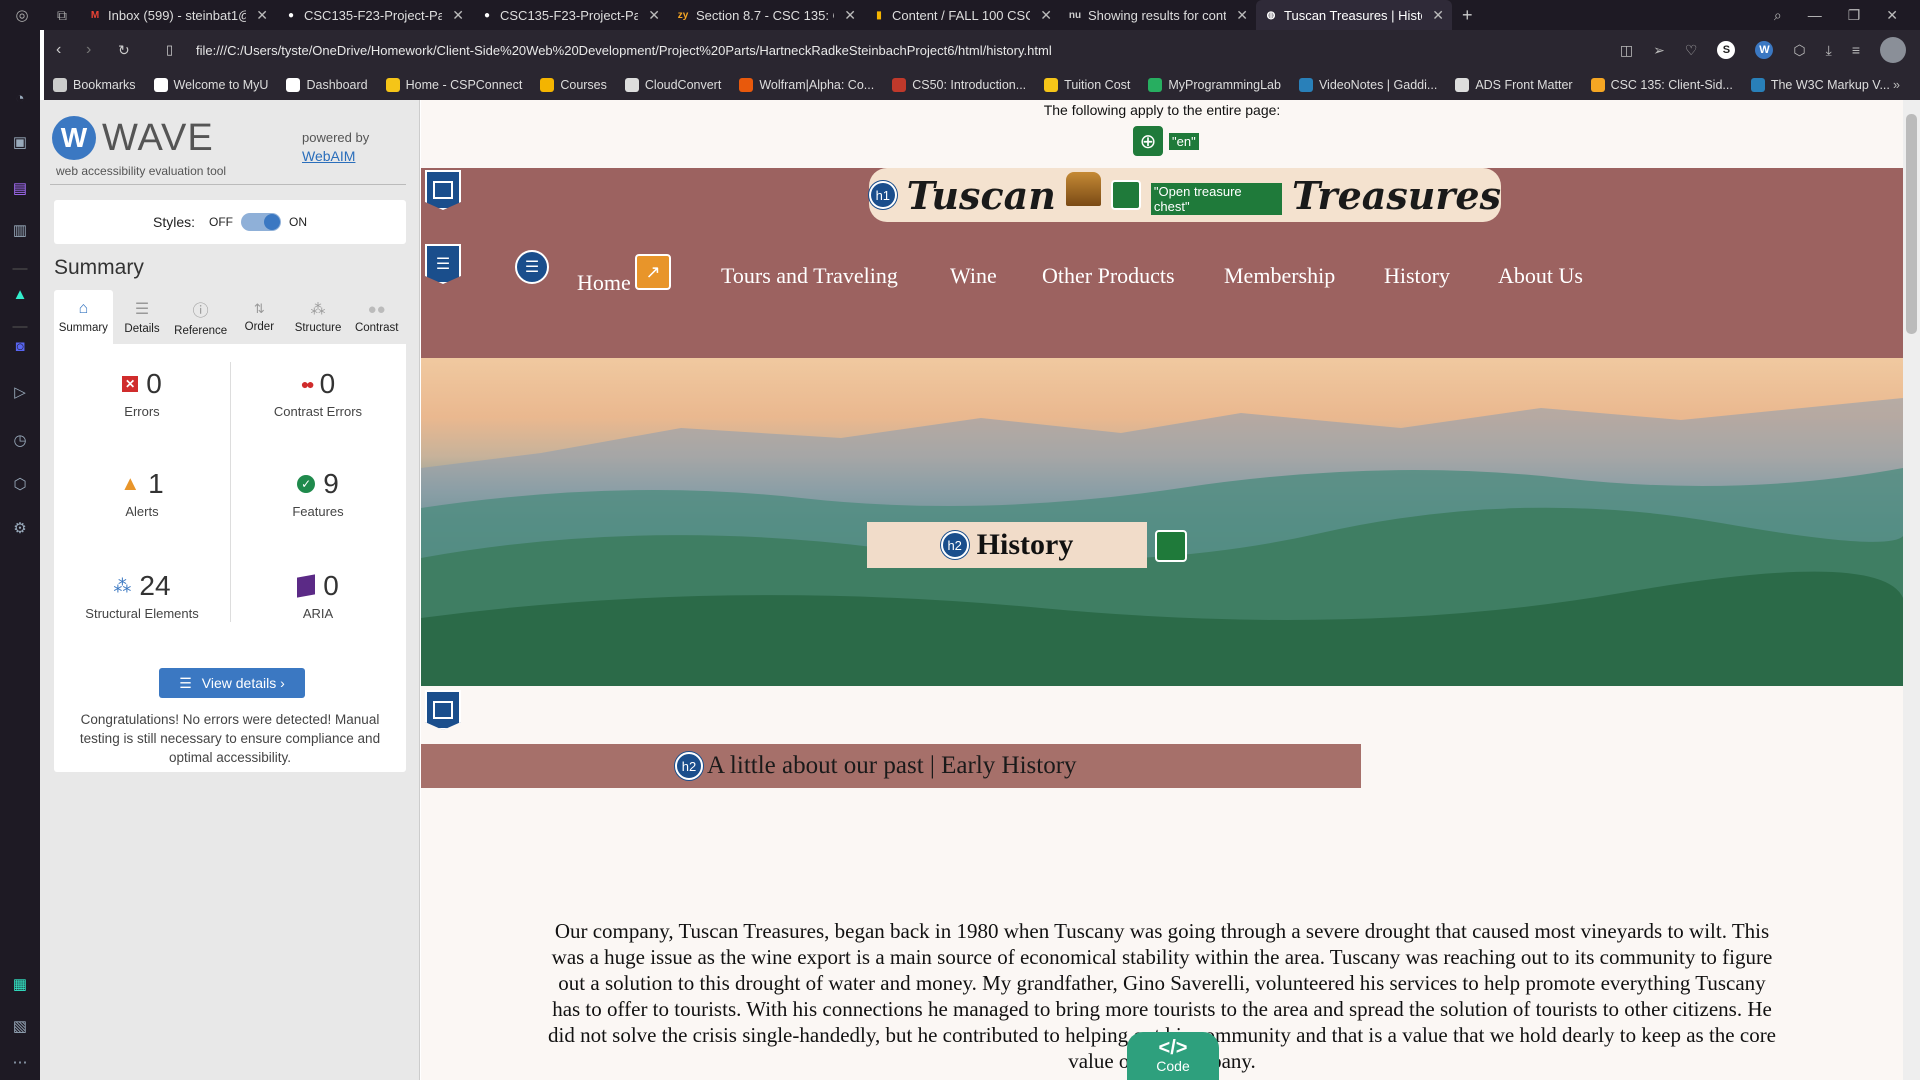  I want to click on tab-structure: ⁂ Structure, so click(318, 317).